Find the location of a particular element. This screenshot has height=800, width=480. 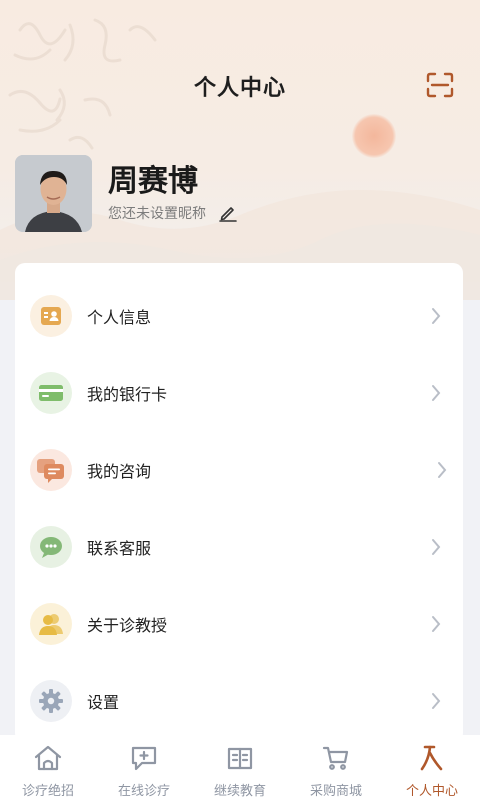

user-name: 周赛博 is located at coordinates (153, 181).